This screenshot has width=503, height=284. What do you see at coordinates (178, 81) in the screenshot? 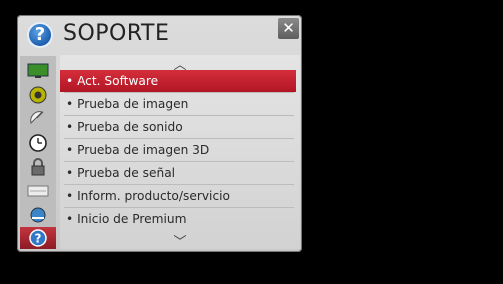
I see `menu-item-act-software: • Act. Software` at bounding box center [178, 81].